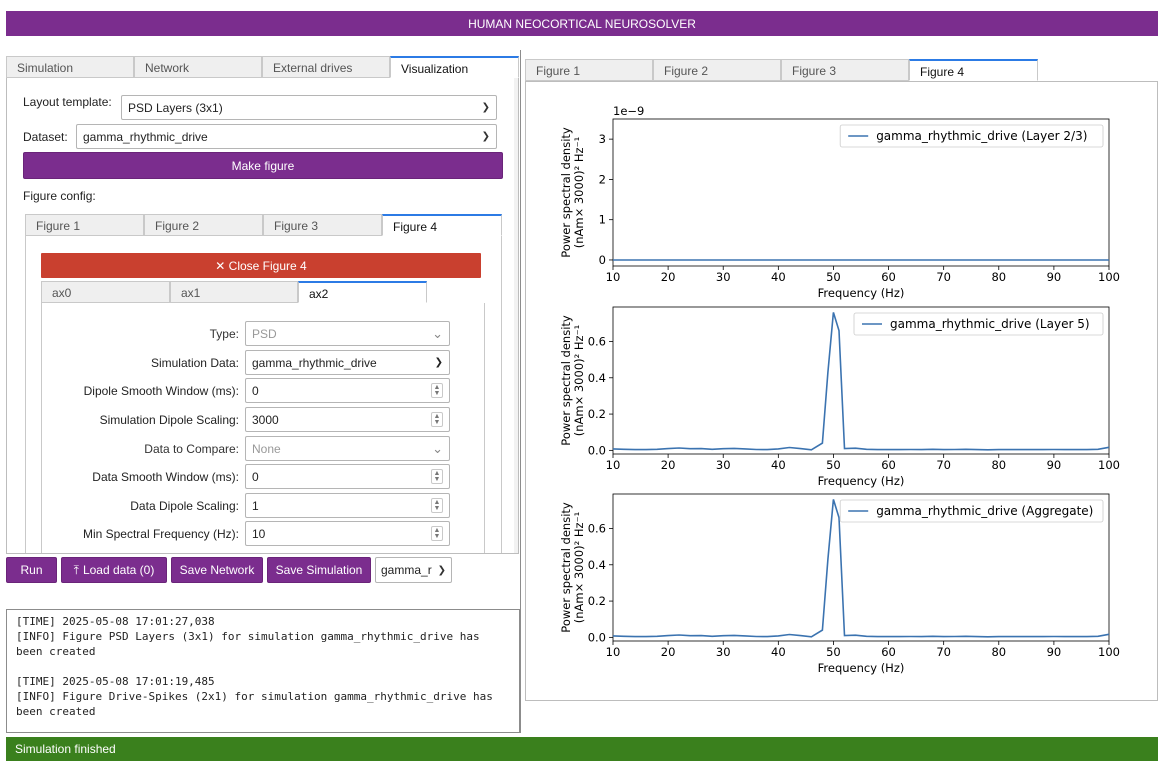 The image size is (1172, 769). I want to click on axis-tab-ax2: ax2, so click(362, 292).